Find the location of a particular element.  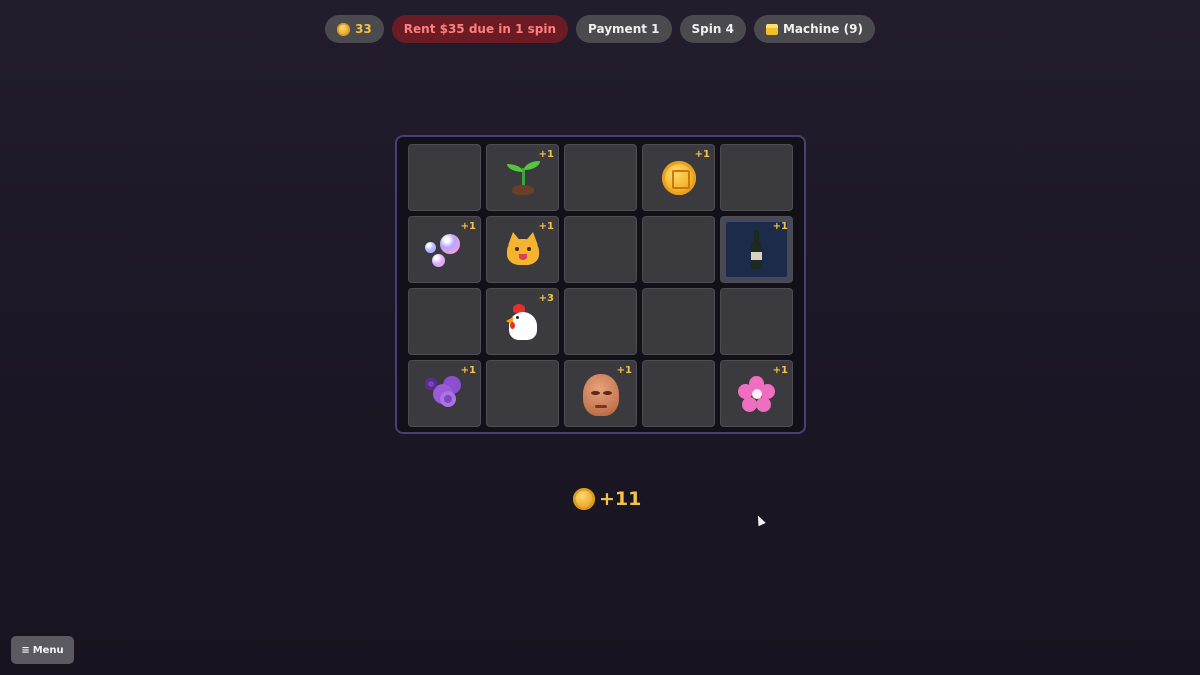

chicken-icon is located at coordinates (523, 322).